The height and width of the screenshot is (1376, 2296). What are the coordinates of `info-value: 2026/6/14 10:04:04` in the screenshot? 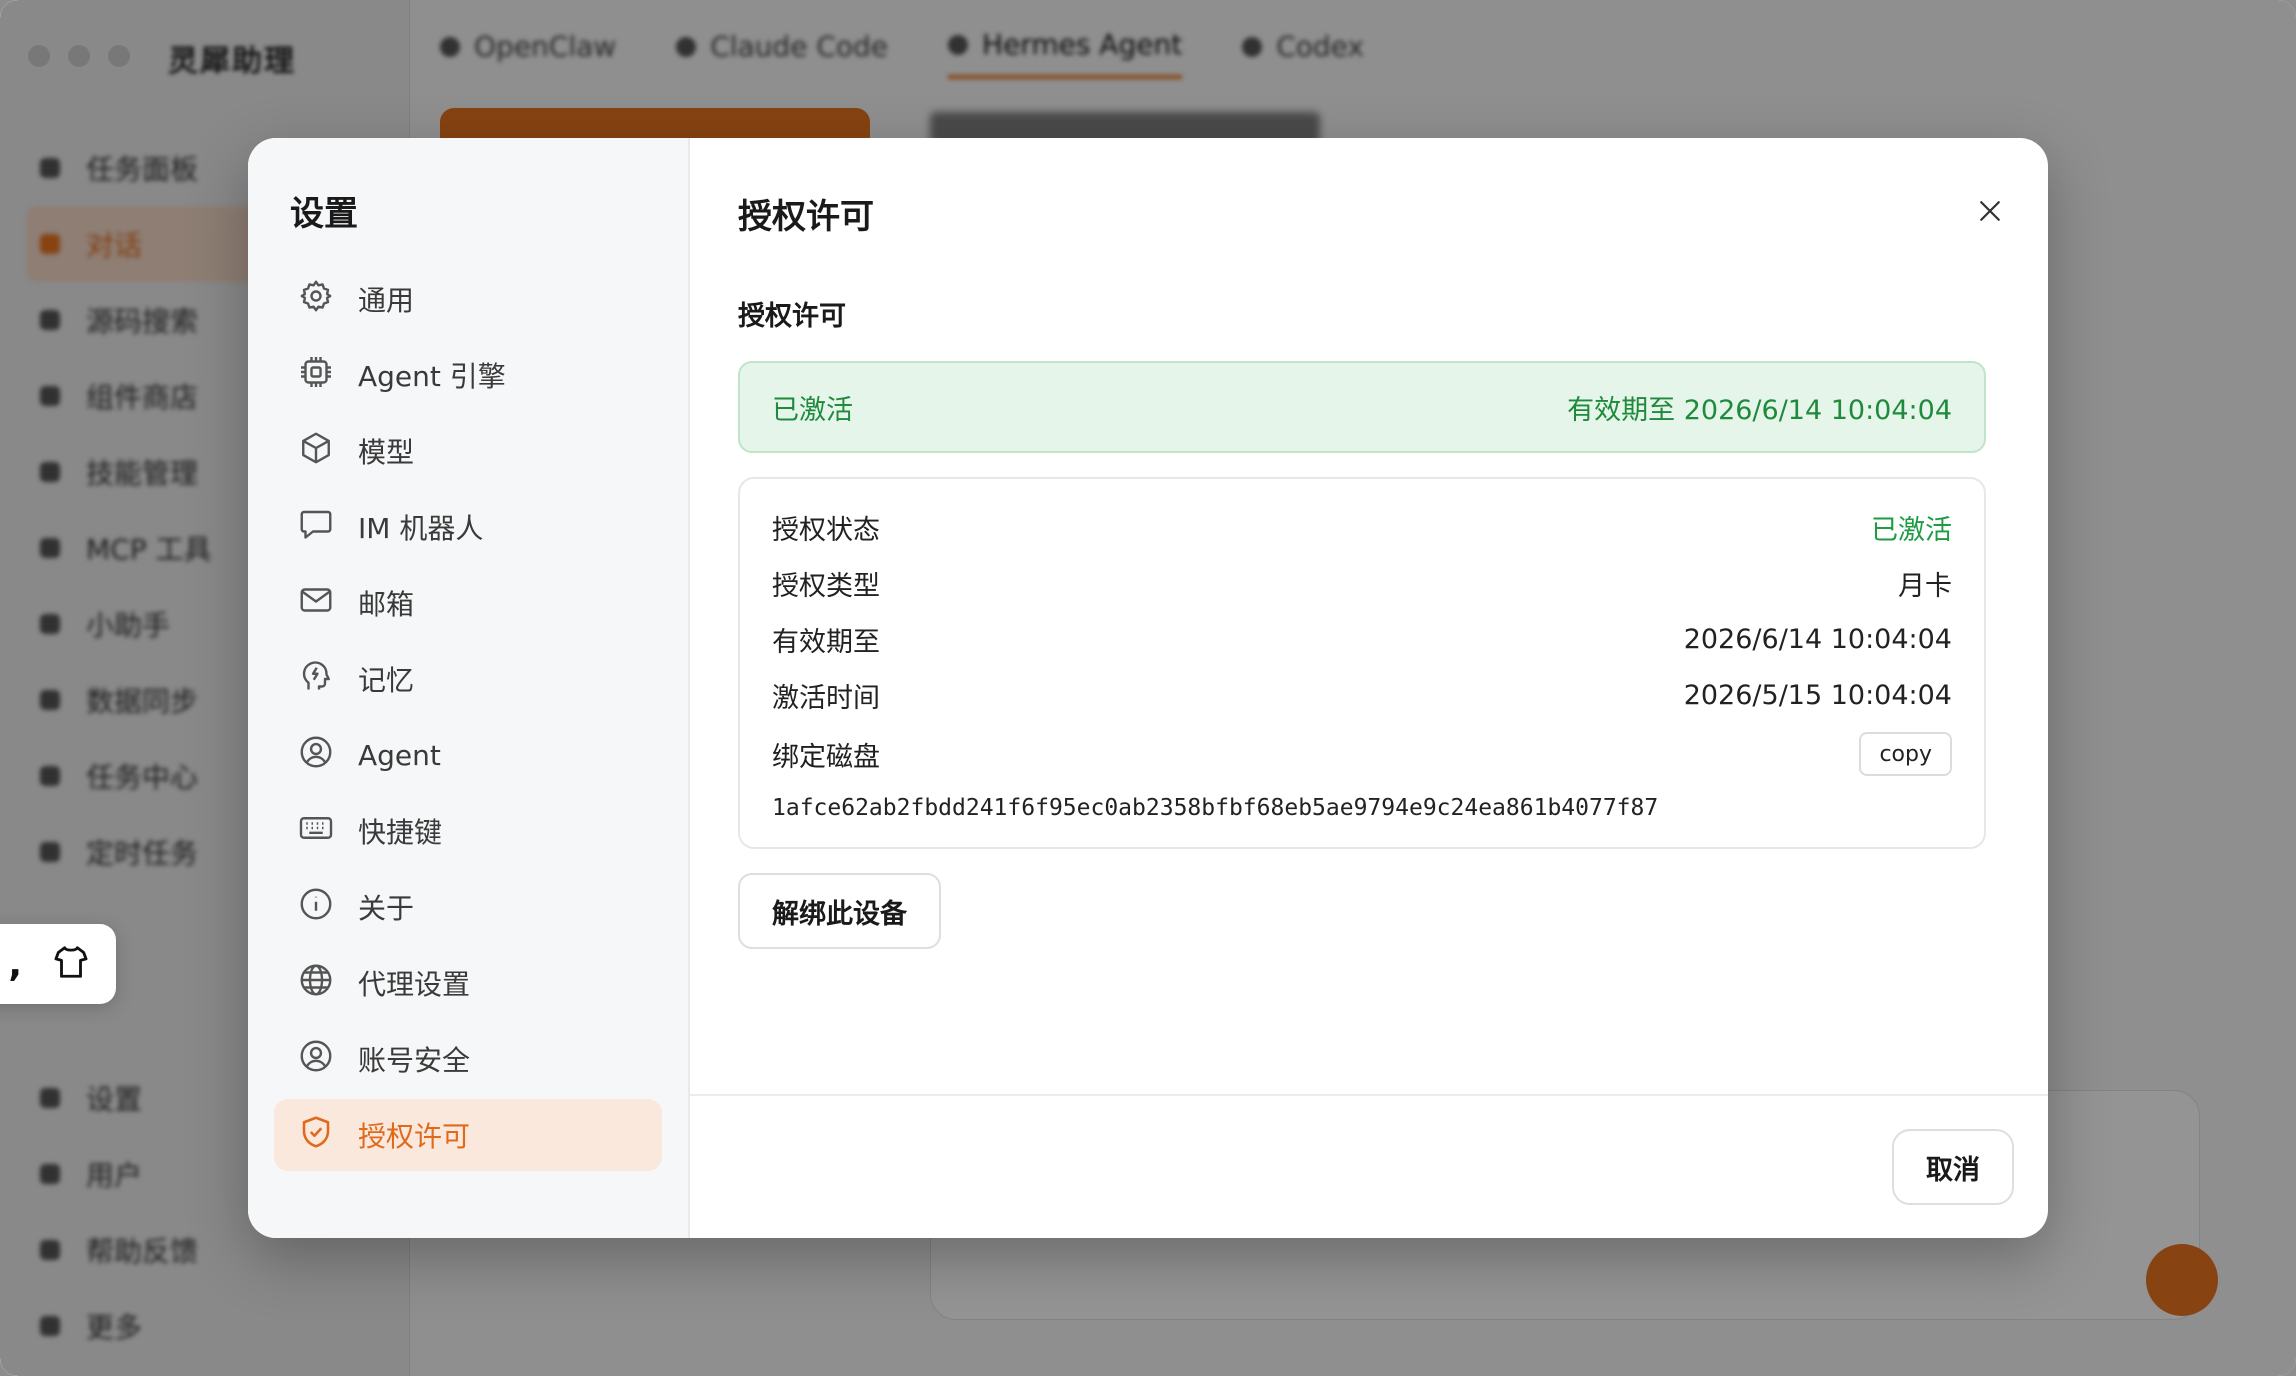 It's located at (1817, 639).